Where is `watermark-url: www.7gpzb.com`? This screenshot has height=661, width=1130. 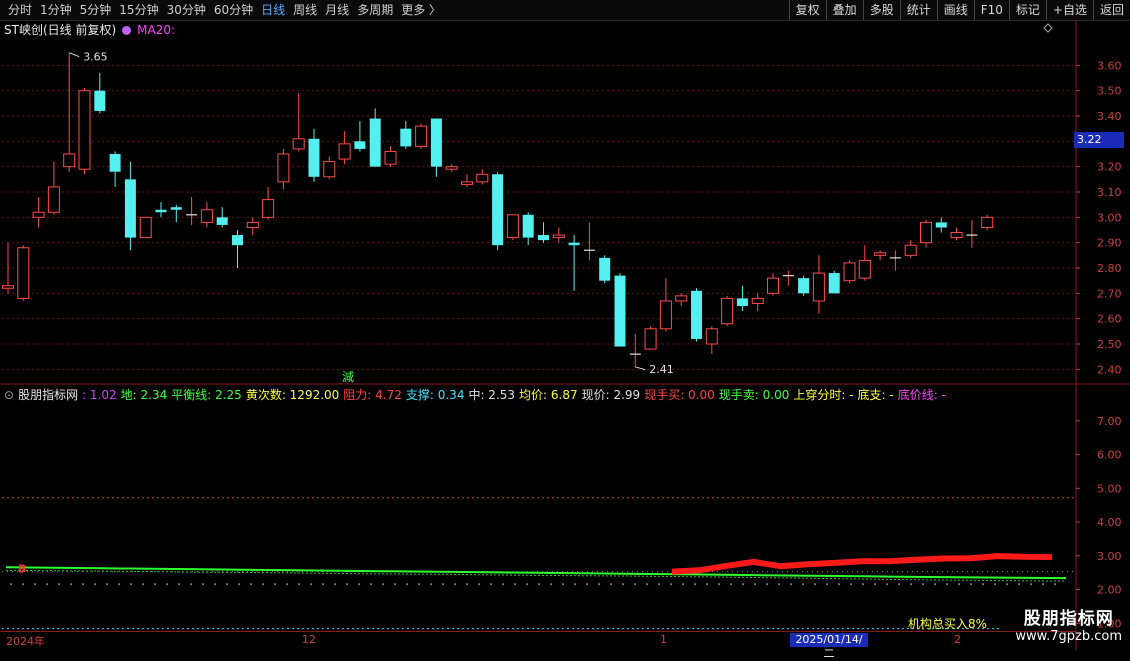 watermark-url: www.7gpzb.com is located at coordinates (1068, 636).